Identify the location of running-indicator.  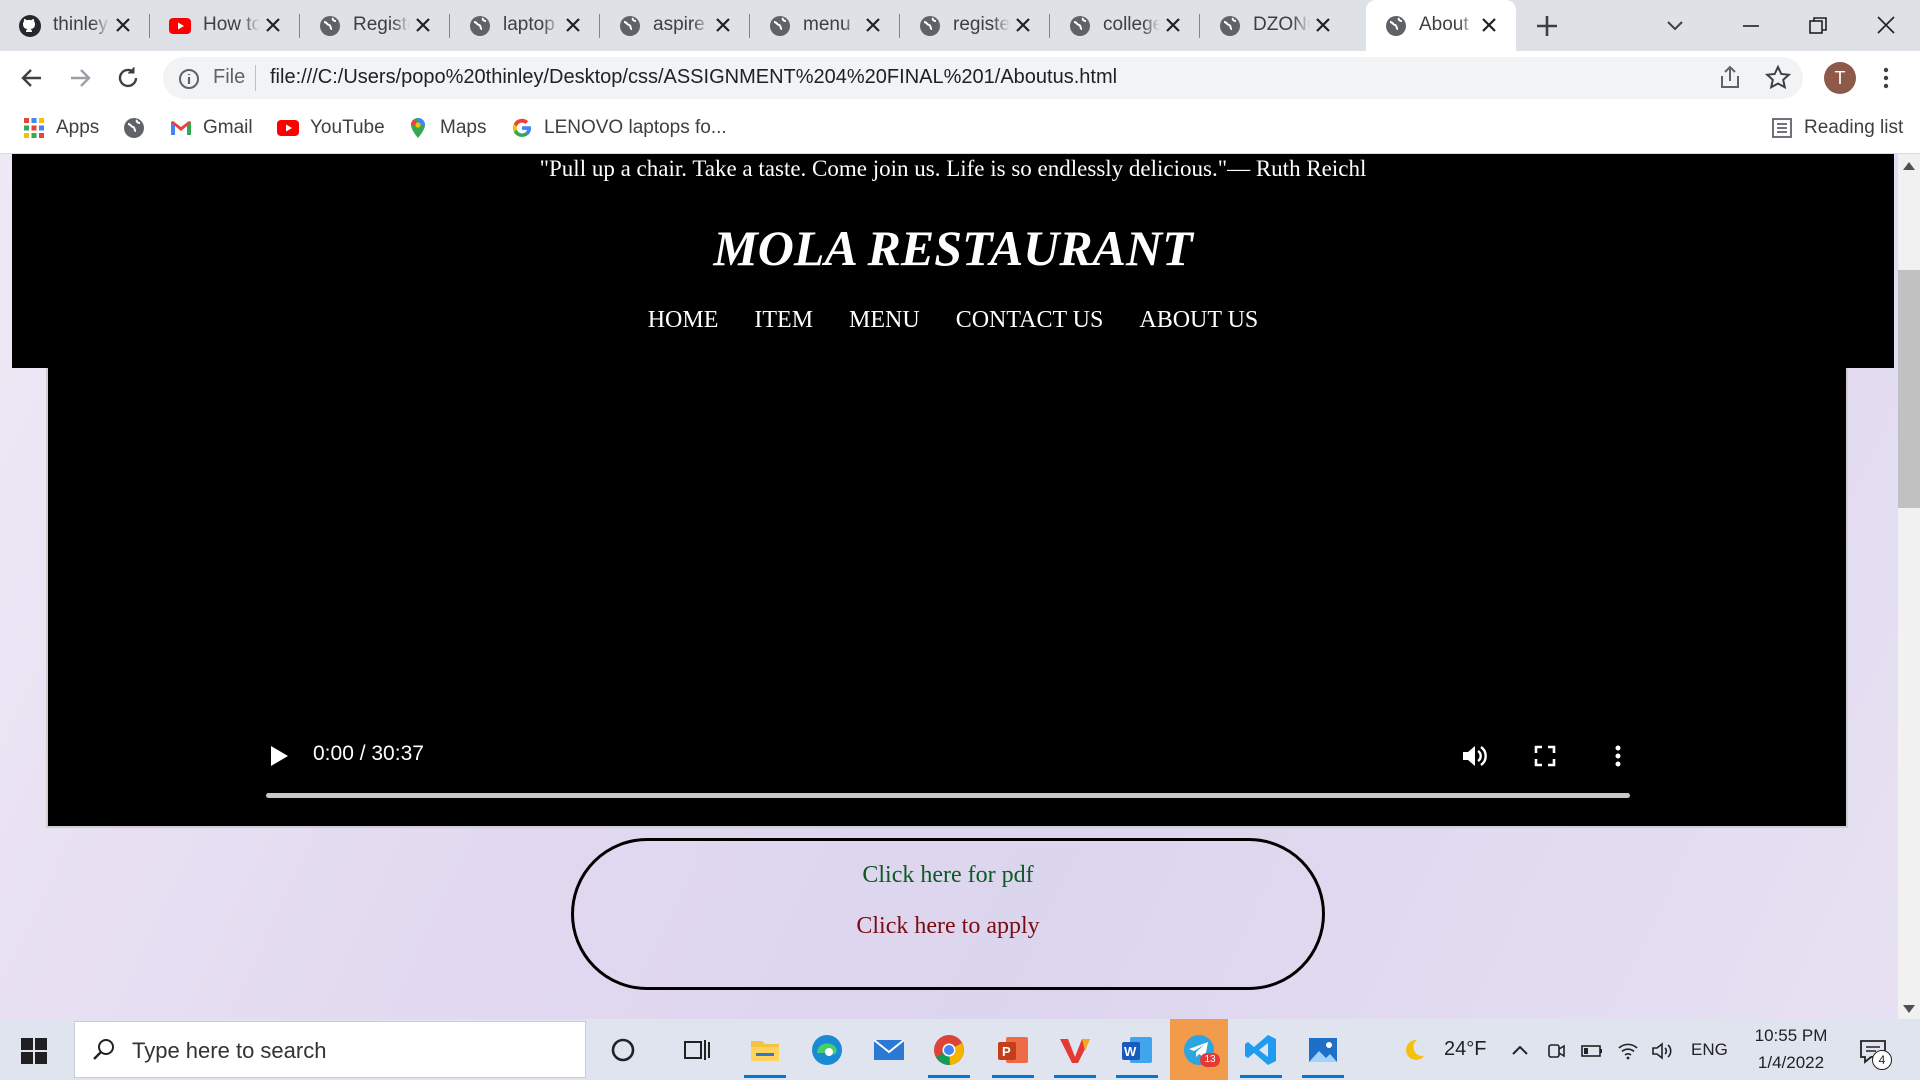
(1013, 1076).